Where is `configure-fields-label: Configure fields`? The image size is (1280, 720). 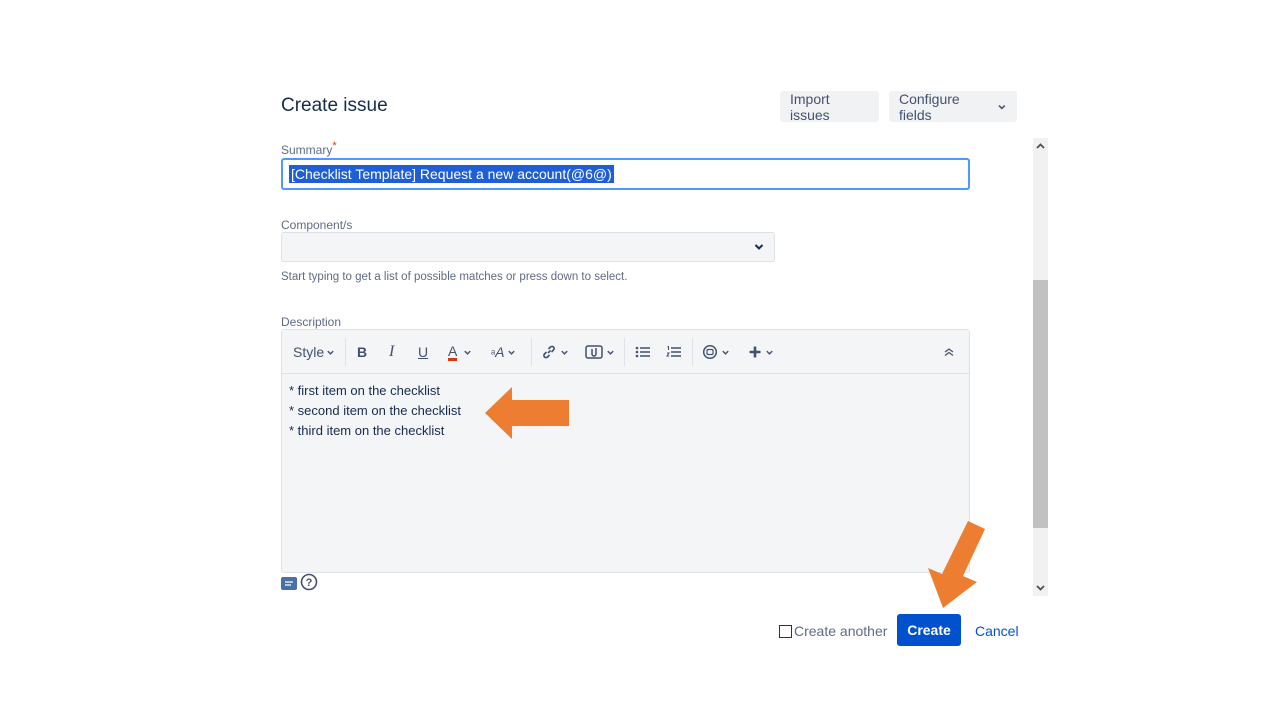
configure-fields-label: Configure fields is located at coordinates (929, 106).